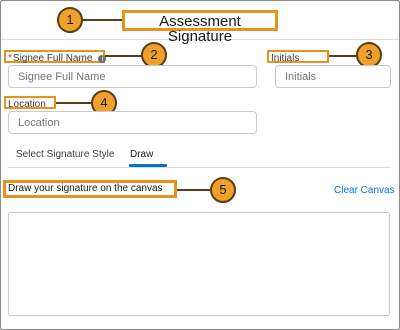  I want to click on tab-draw: Draw, so click(141, 155).